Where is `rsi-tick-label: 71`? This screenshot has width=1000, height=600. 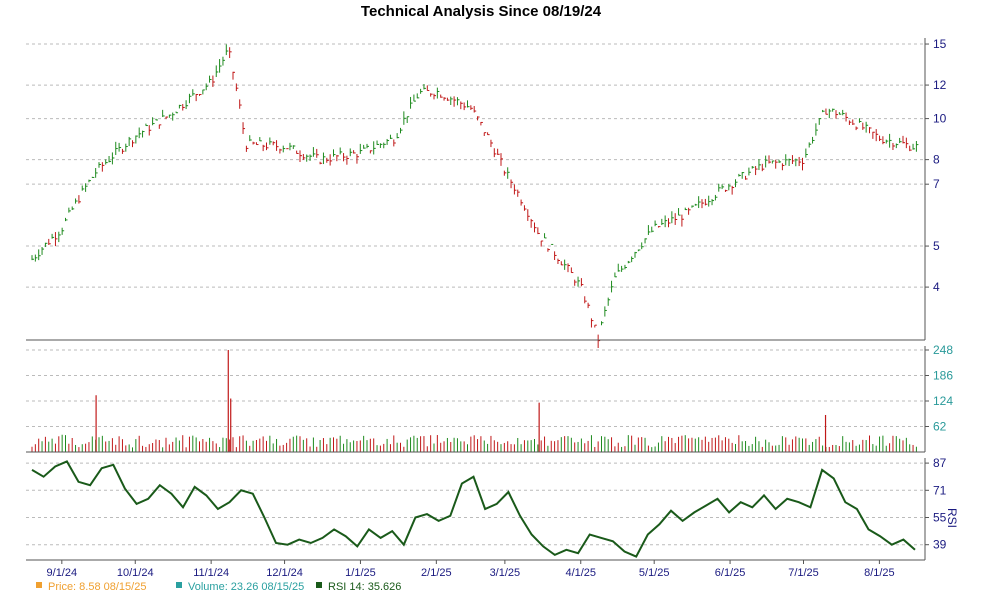 rsi-tick-label: 71 is located at coordinates (940, 490).